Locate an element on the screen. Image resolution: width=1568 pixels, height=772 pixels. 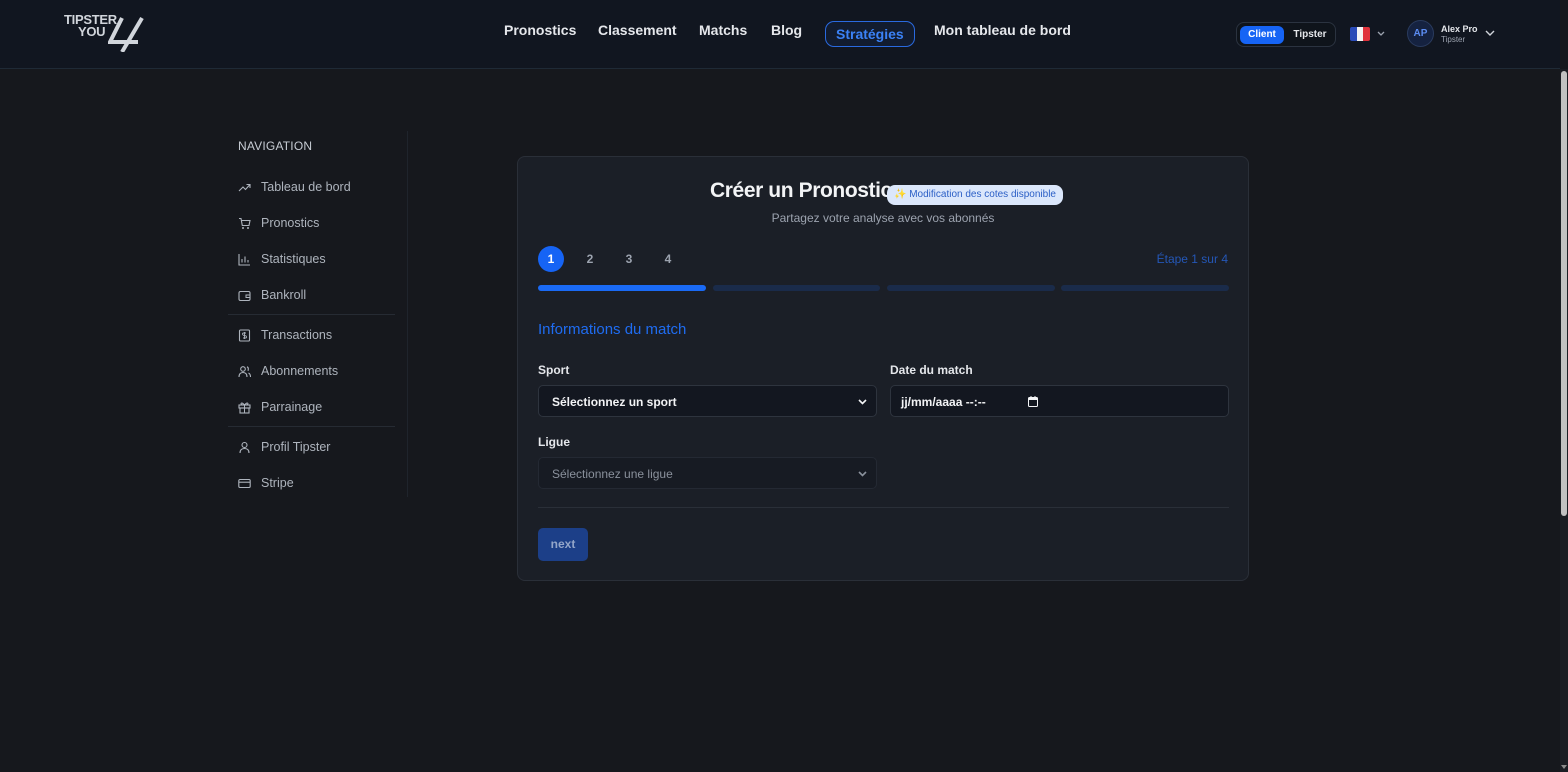
sidebar-item-abonnements: Abonnements is located at coordinates (318, 371).